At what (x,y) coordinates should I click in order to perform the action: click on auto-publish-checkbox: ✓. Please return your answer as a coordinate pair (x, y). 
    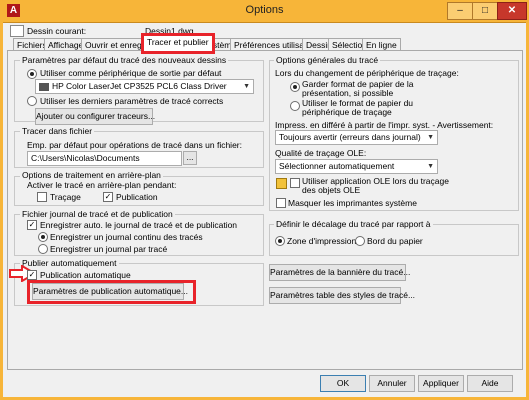
    Looking at the image, I should click on (32, 275).